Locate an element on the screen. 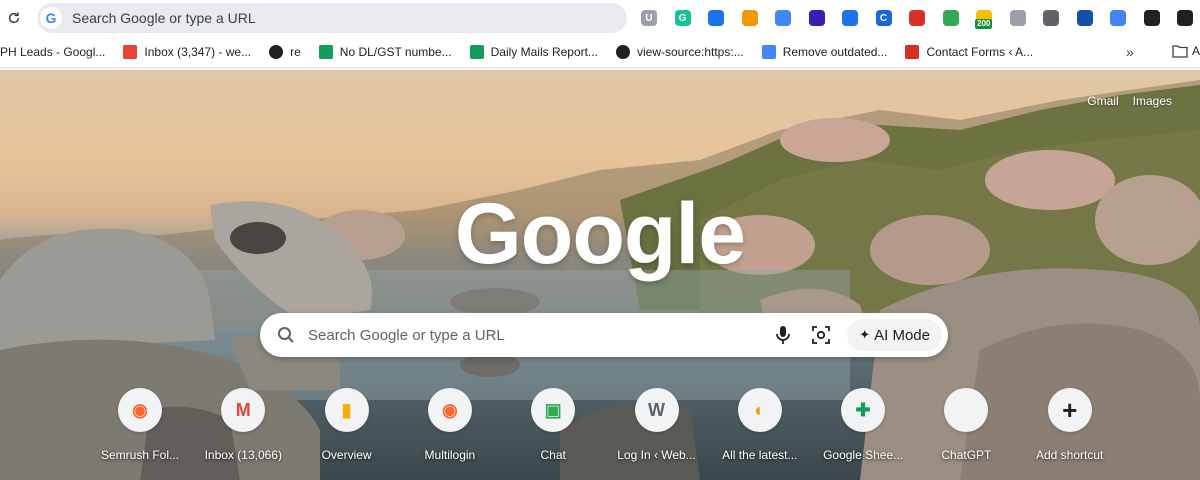  other-bookmarks-folder: A is located at coordinates (1186, 51).